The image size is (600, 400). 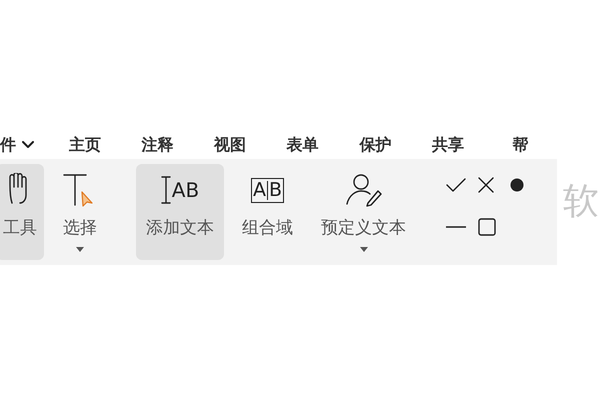 What do you see at coordinates (230, 145) in the screenshot?
I see `menu-tab: 视图` at bounding box center [230, 145].